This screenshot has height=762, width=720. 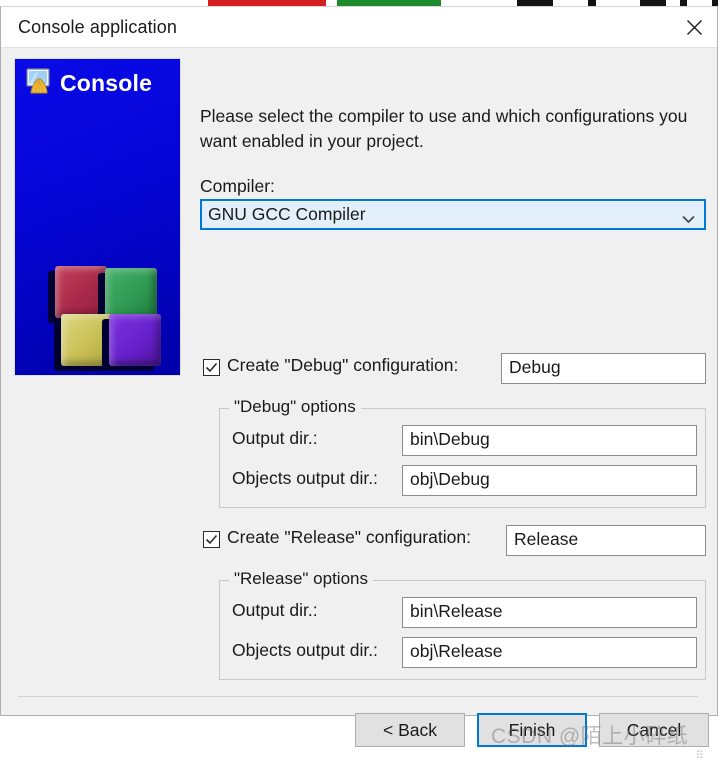 I want to click on debug-configuration-label: Create "Debug" configuration:, so click(x=343, y=365).